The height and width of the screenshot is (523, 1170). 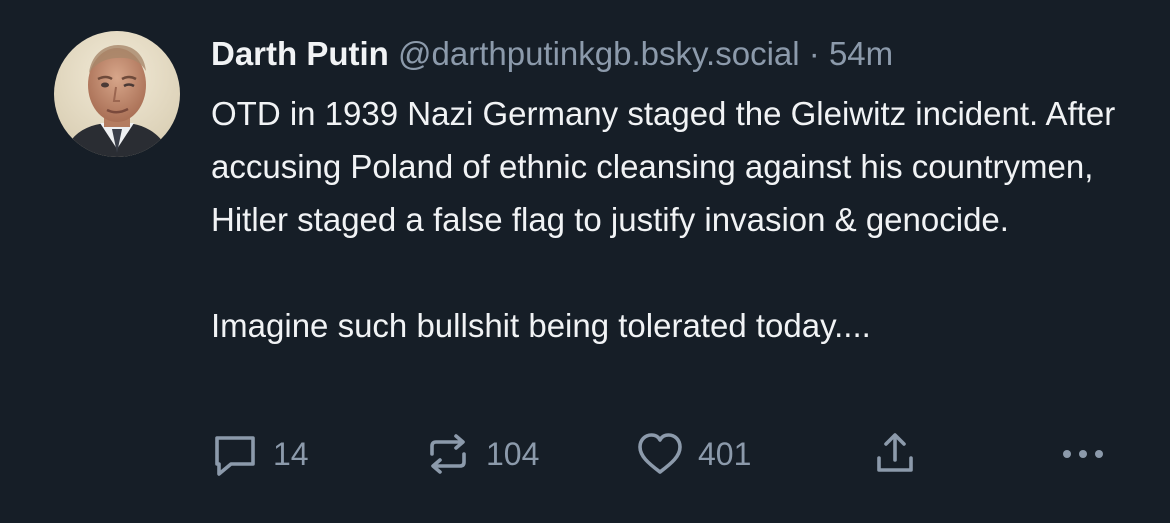 I want to click on like-count: 401, so click(x=725, y=453).